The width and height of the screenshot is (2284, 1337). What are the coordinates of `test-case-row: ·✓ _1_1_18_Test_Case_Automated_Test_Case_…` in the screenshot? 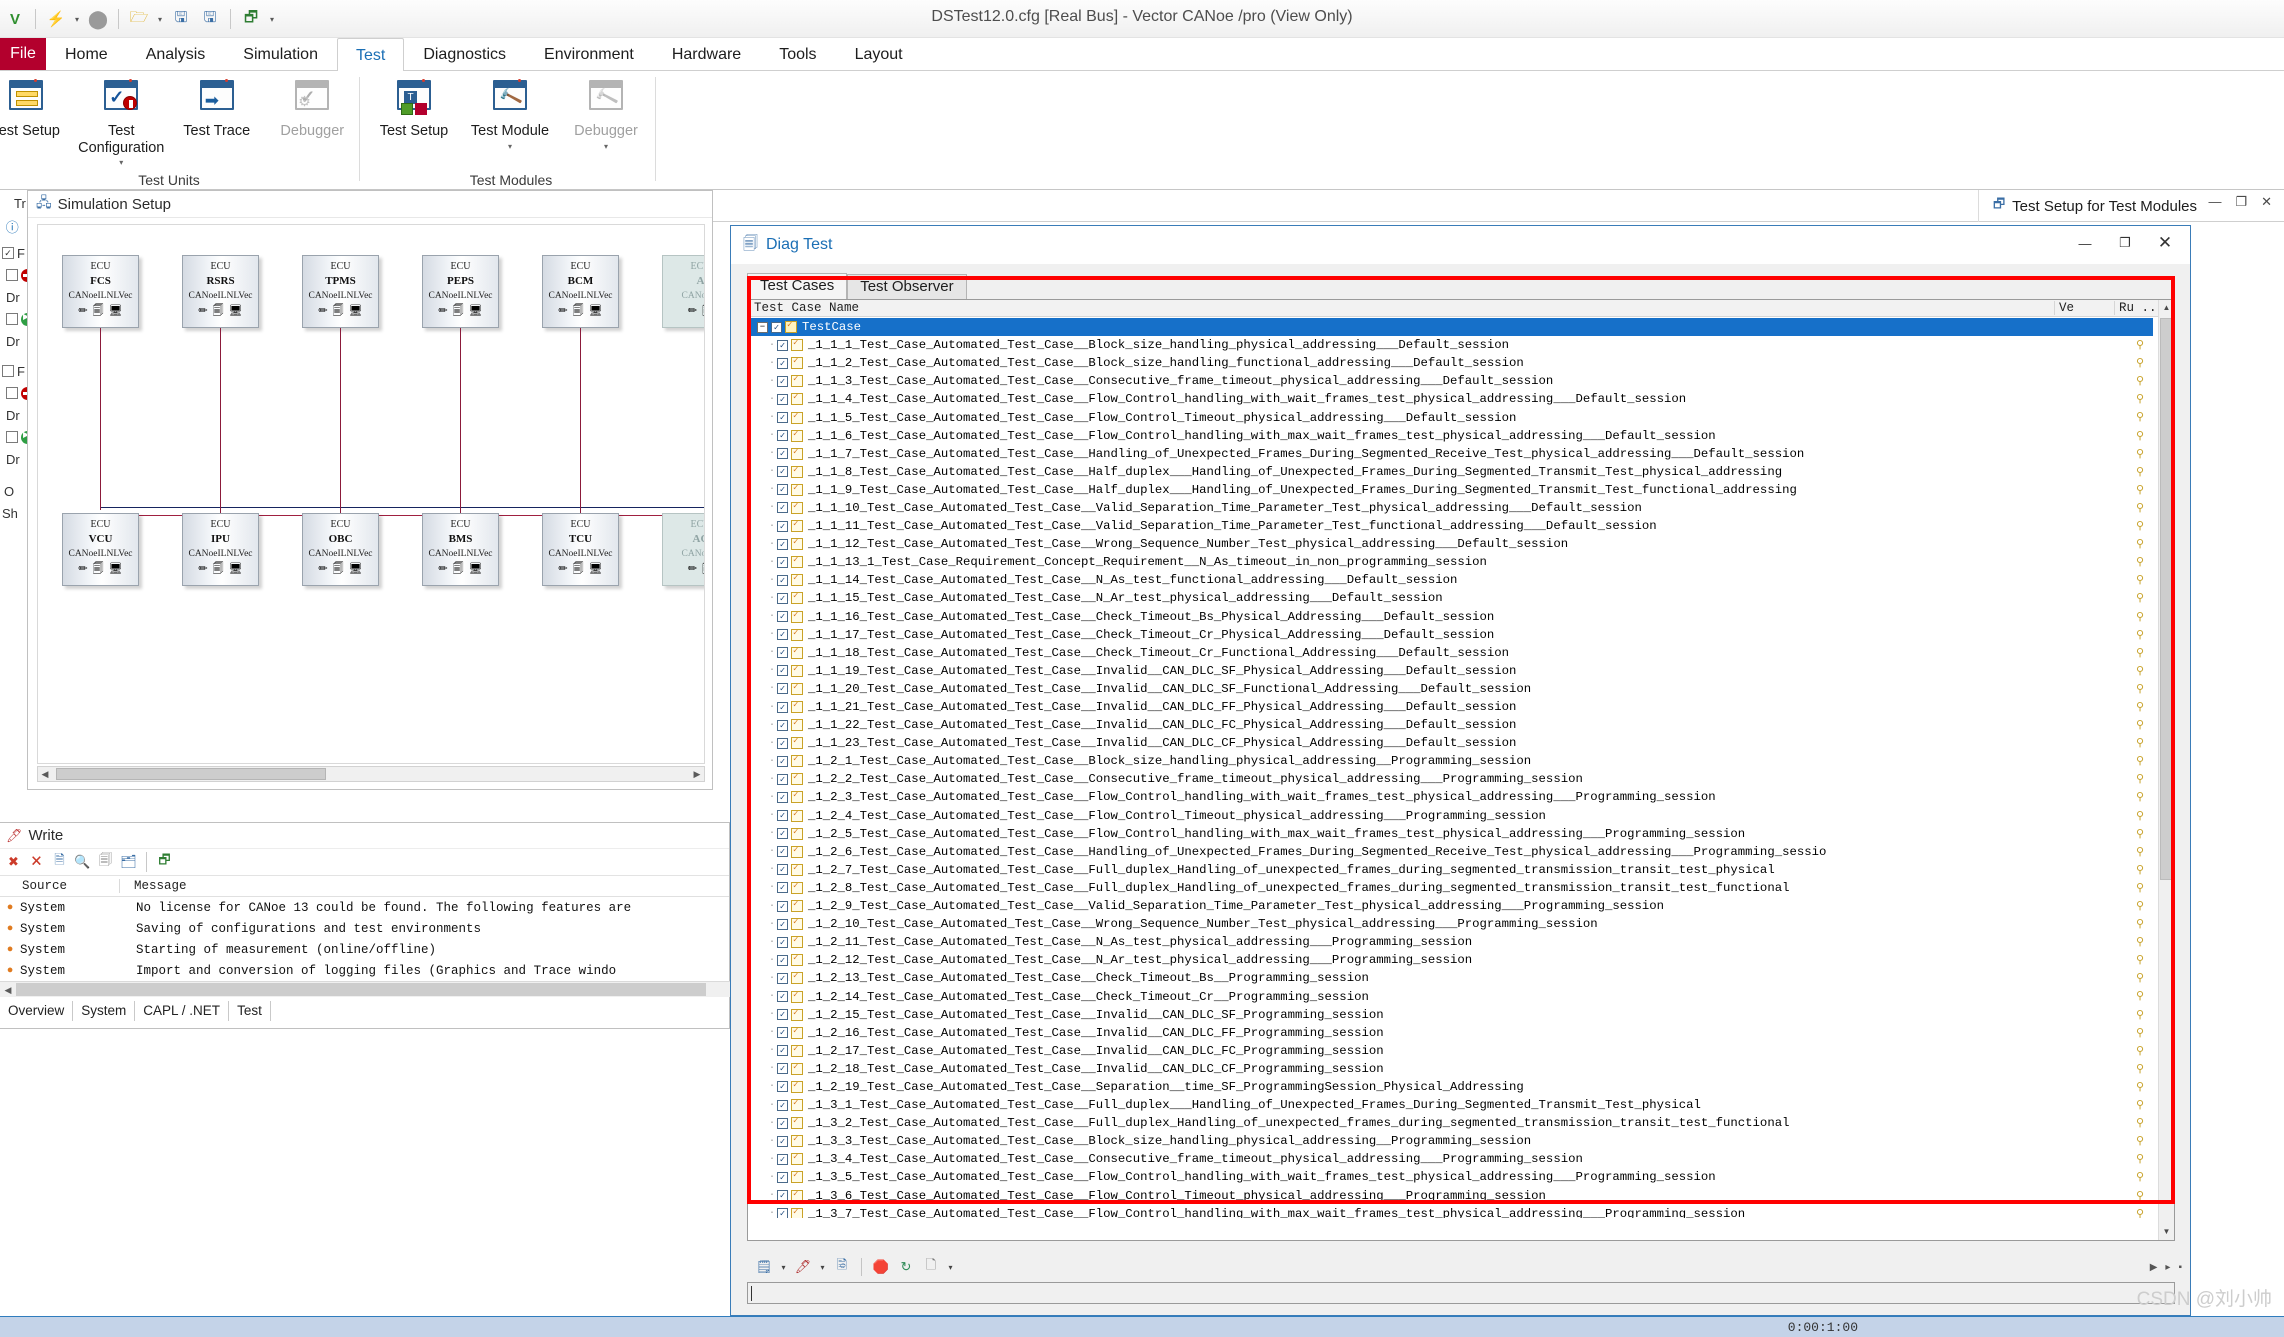 It's located at (1451, 653).